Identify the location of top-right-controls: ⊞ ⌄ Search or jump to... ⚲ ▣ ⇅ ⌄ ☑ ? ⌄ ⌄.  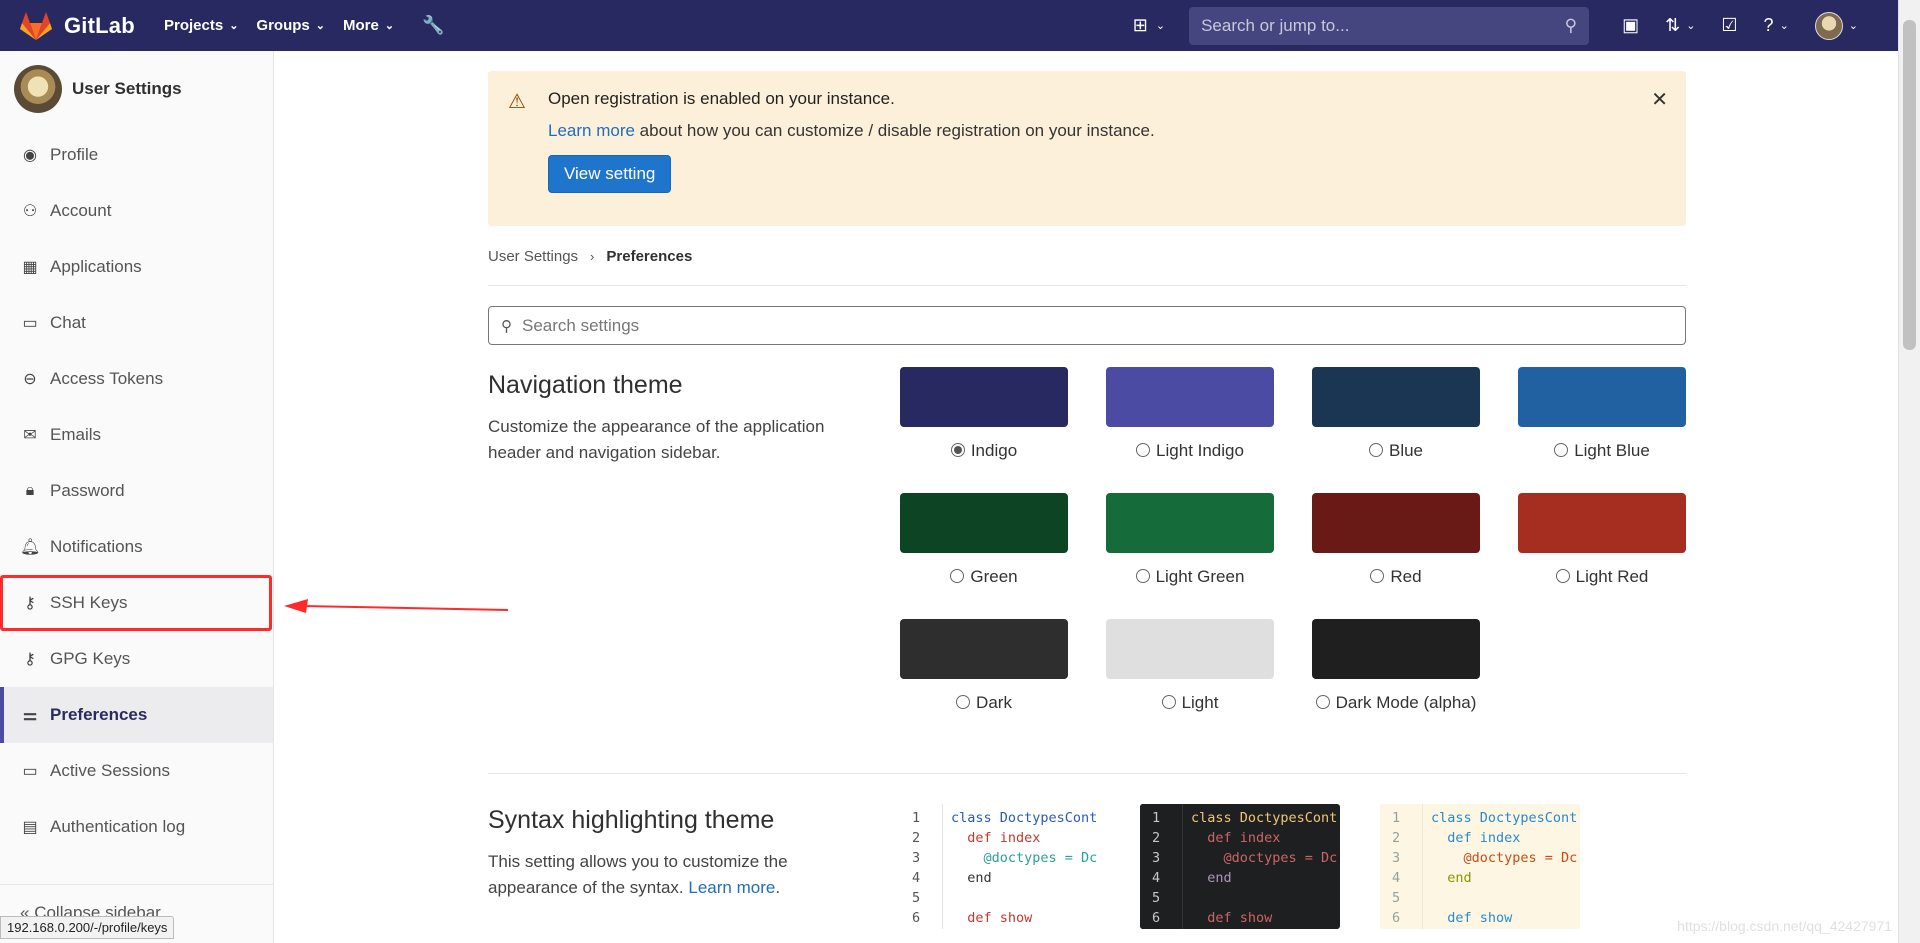
(1515, 25).